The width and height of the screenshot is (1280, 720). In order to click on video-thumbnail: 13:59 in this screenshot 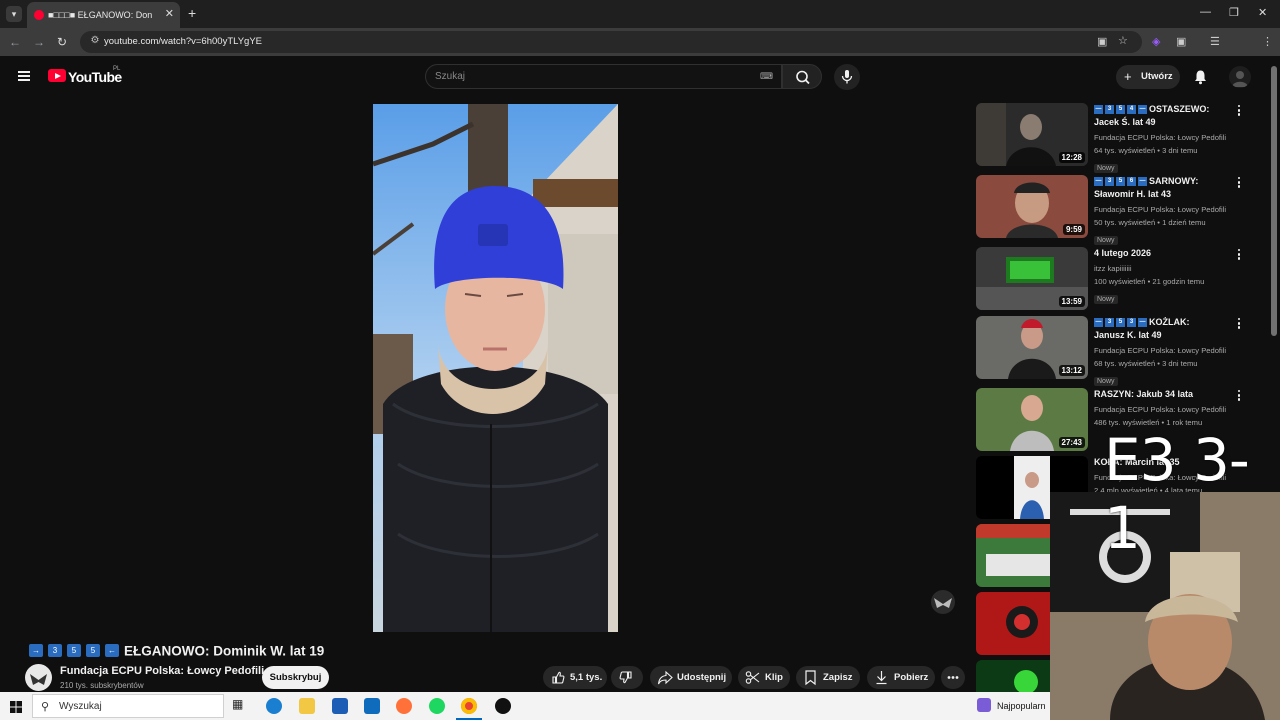, I will do `click(1032, 278)`.